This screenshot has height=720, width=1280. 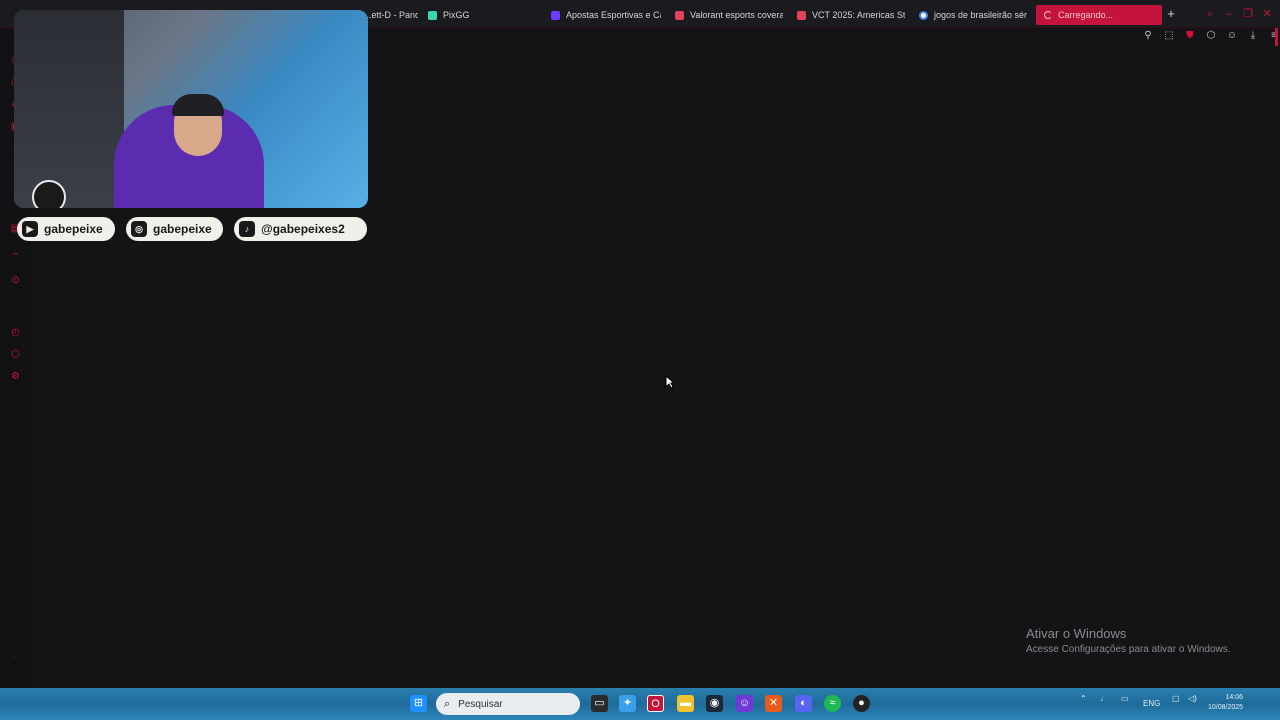 I want to click on network-icon: ▢, so click(x=1176, y=698).